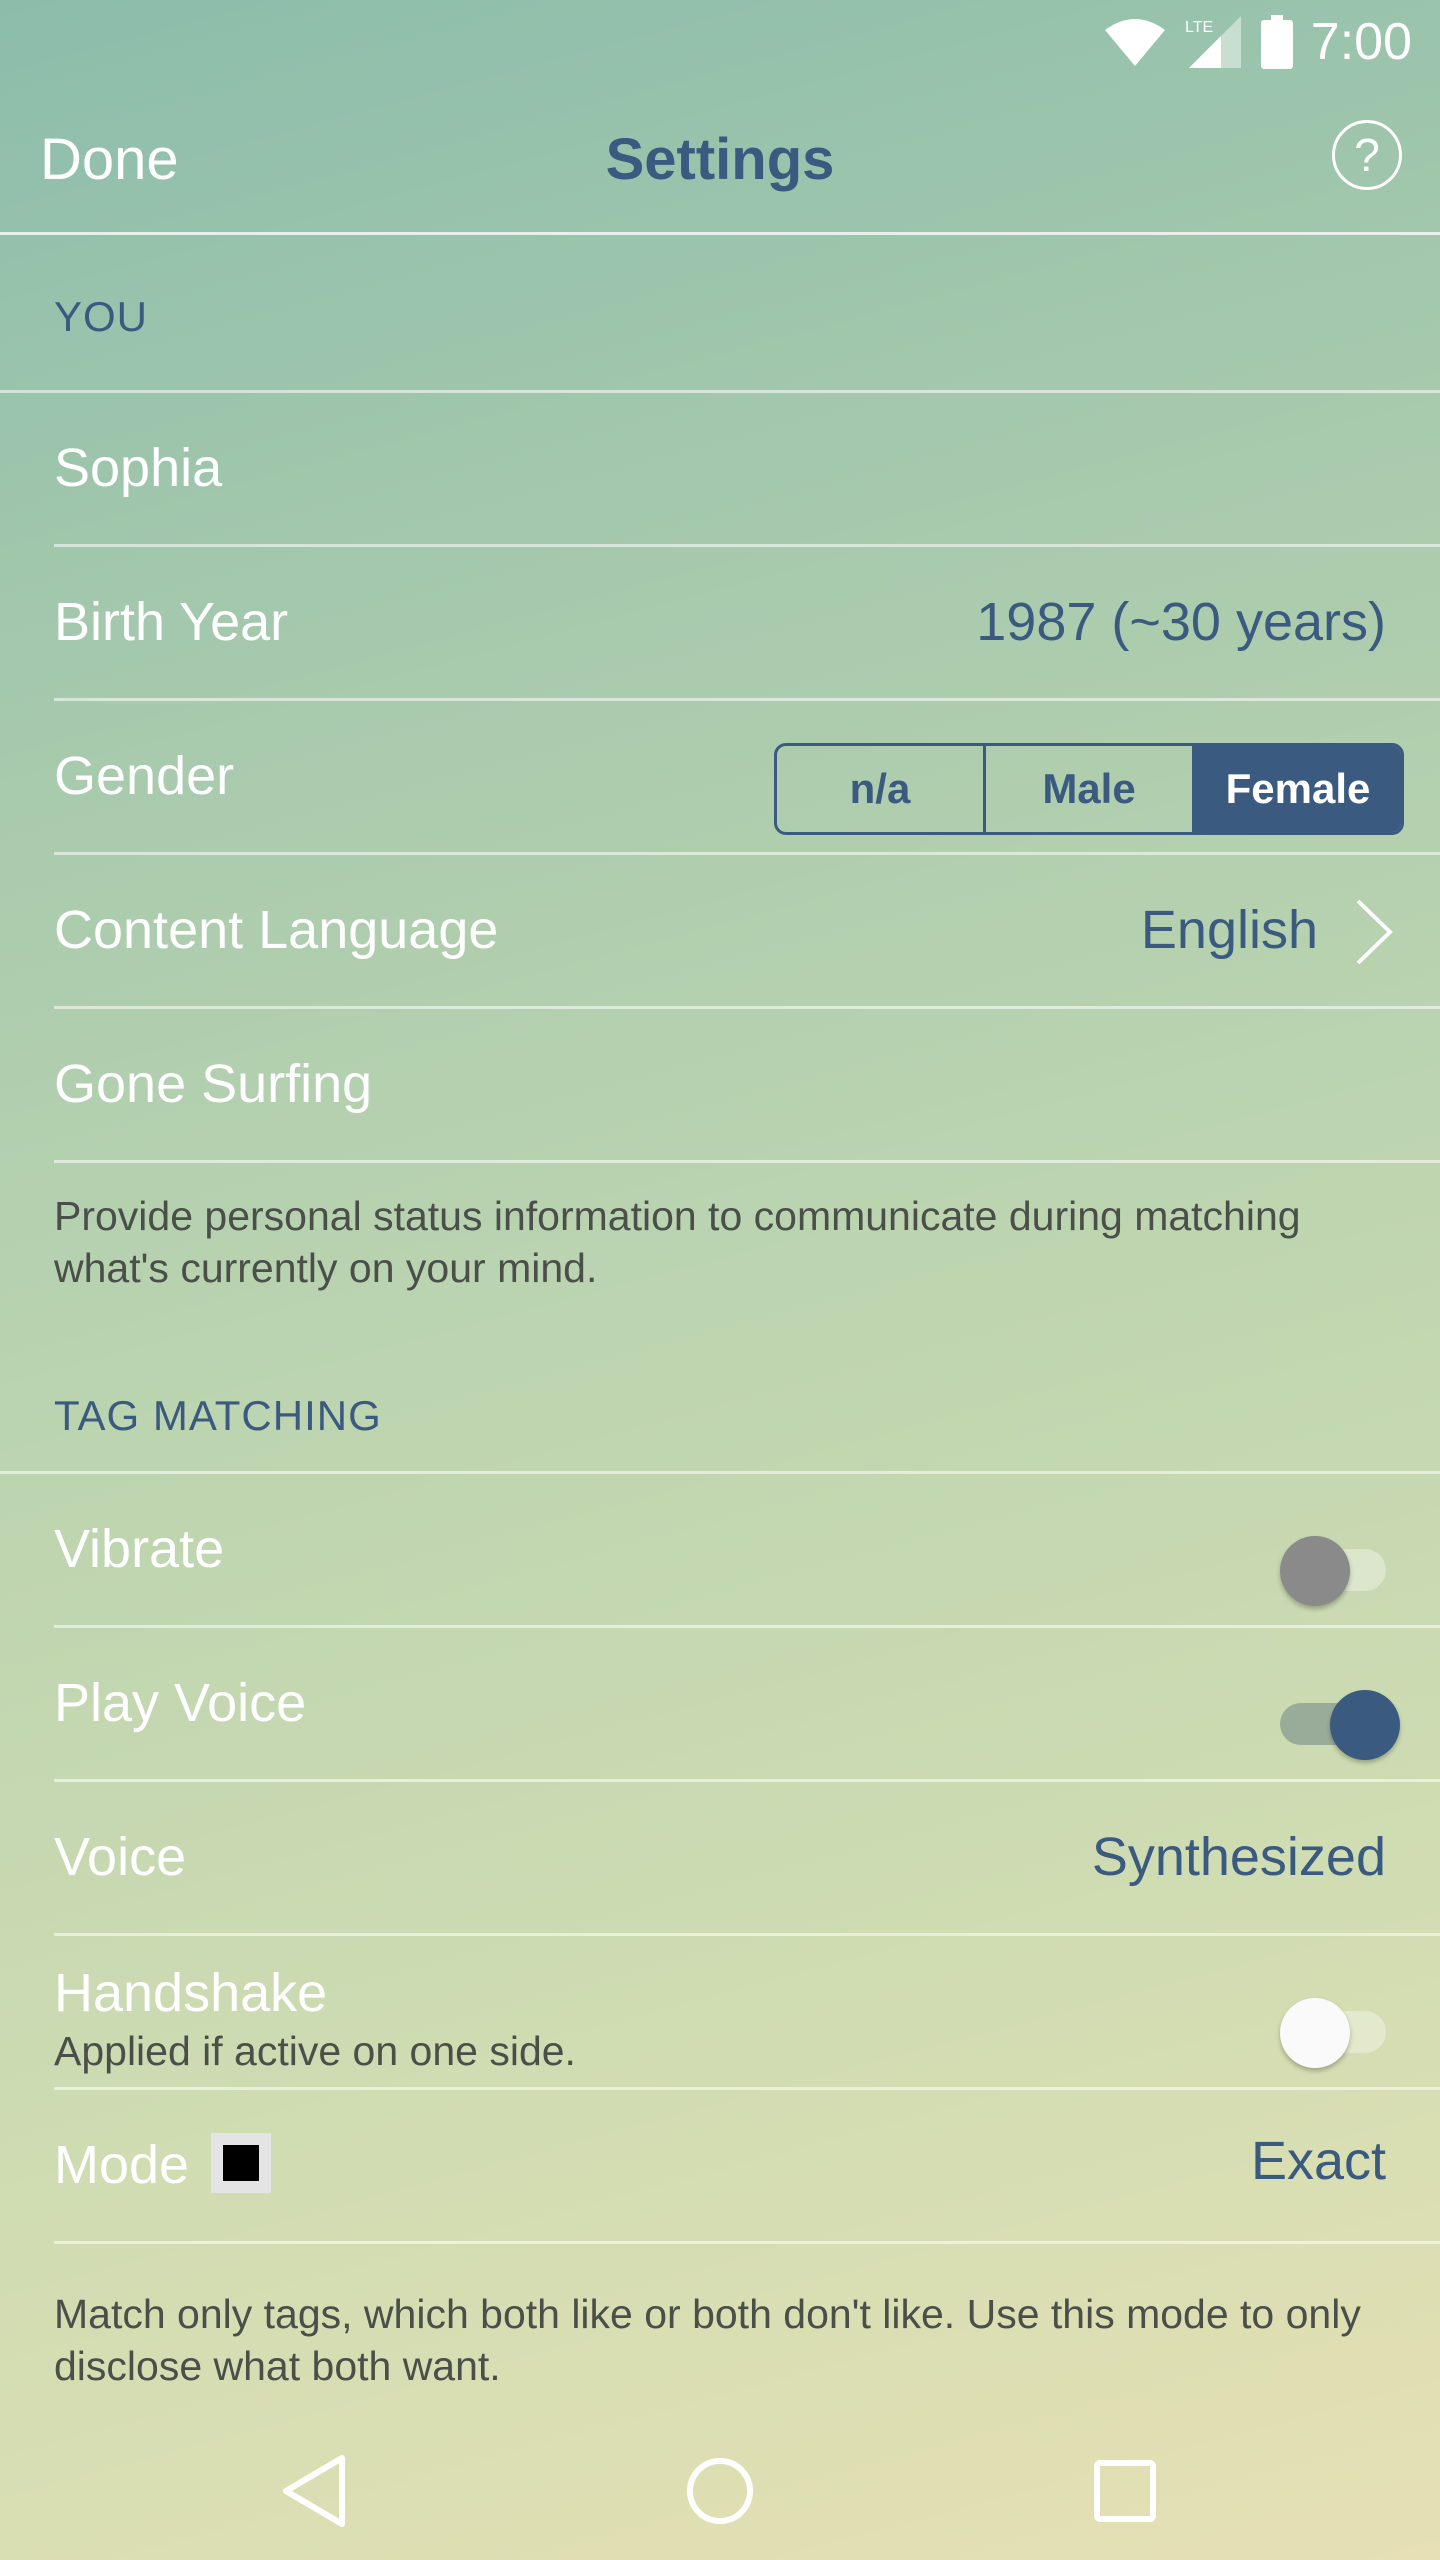 The height and width of the screenshot is (2560, 1440). What do you see at coordinates (1318, 2161) in the screenshot?
I see `mode-value: Exact` at bounding box center [1318, 2161].